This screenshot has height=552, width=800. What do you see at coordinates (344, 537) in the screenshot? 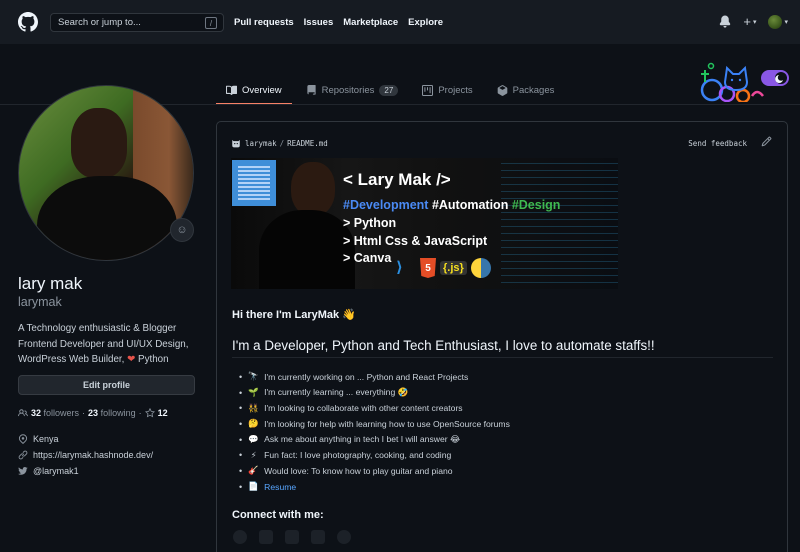
I see `instagram-icon` at bounding box center [344, 537].